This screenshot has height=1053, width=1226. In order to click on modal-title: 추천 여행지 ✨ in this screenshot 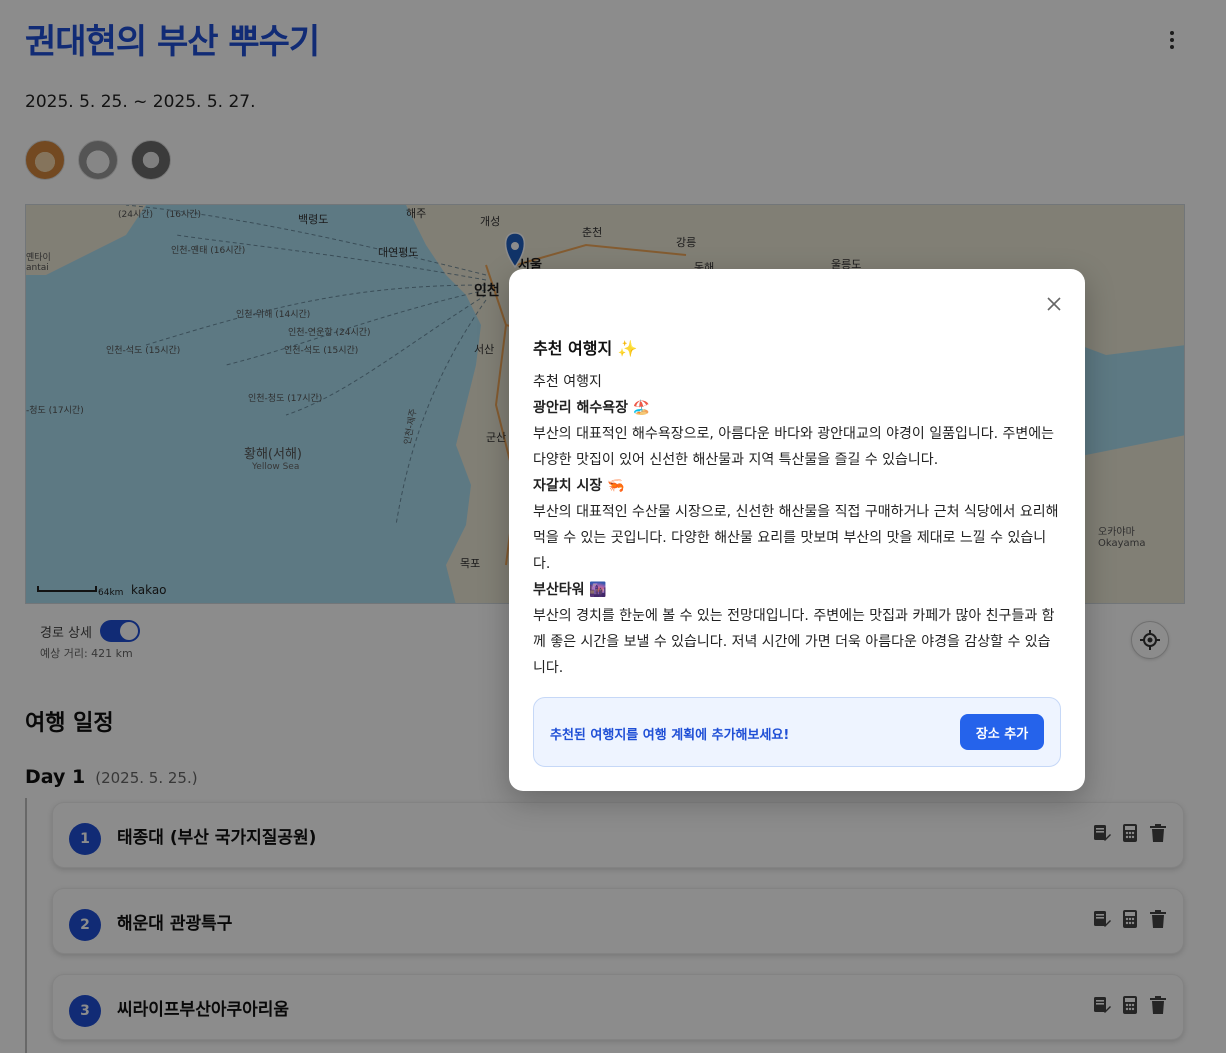, I will do `click(585, 348)`.